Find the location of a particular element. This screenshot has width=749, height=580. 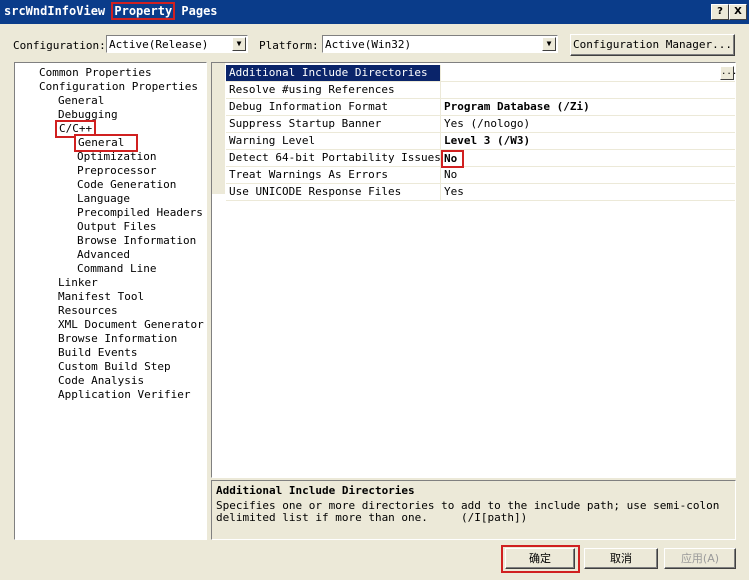

tree-item: Common Properties is located at coordinates (95, 73).